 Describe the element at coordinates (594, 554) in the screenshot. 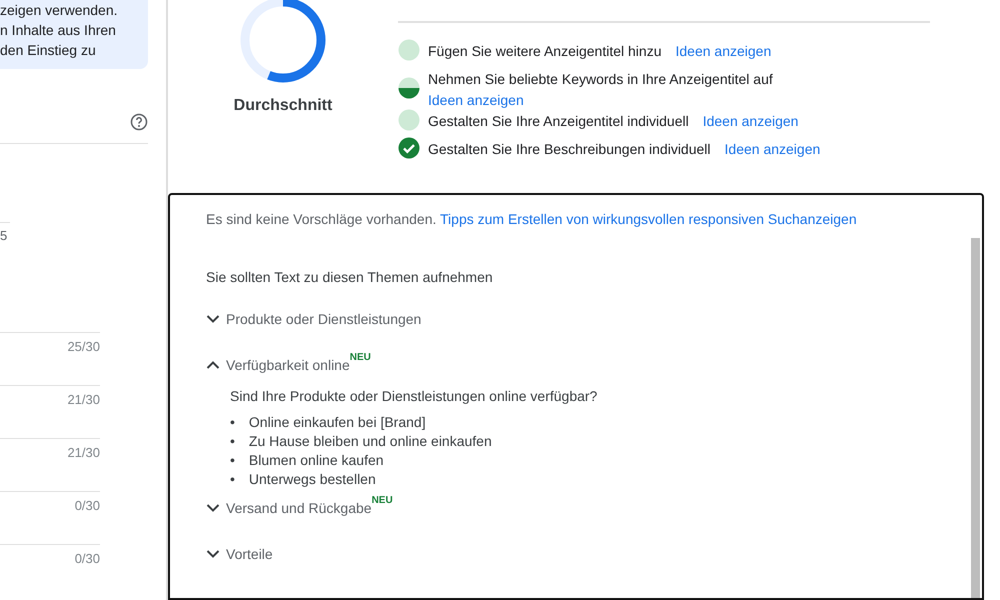

I see `topic-toggle: Vorteile` at that location.